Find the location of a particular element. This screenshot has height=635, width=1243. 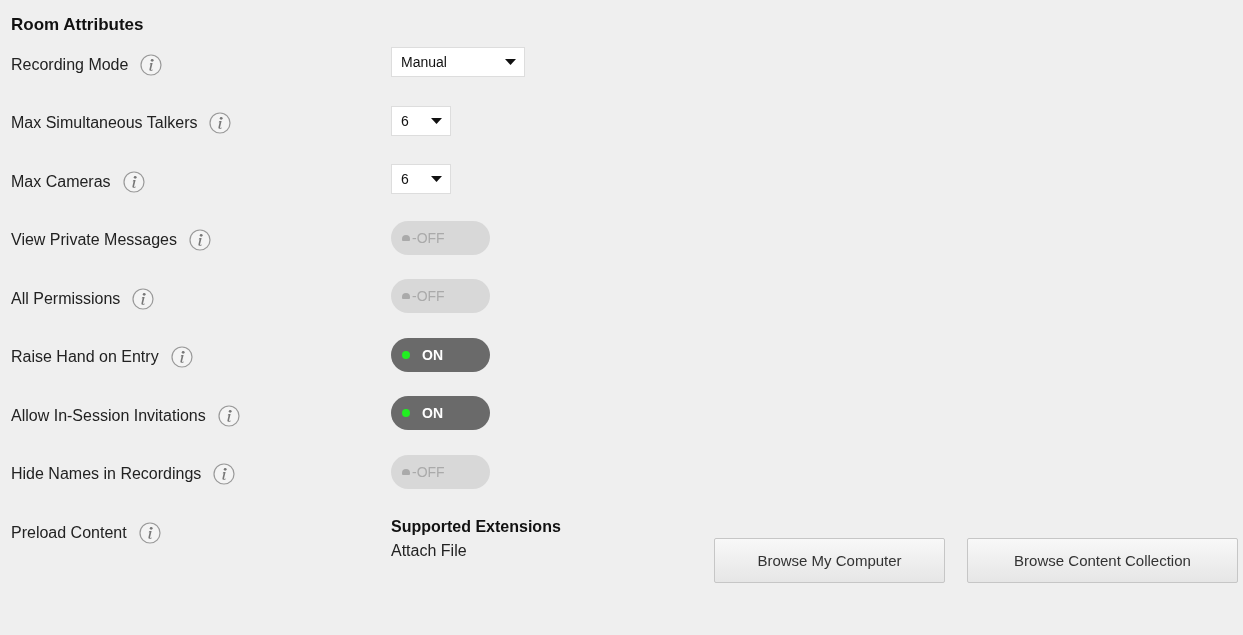

dropdown: Manual is located at coordinates (458, 62).